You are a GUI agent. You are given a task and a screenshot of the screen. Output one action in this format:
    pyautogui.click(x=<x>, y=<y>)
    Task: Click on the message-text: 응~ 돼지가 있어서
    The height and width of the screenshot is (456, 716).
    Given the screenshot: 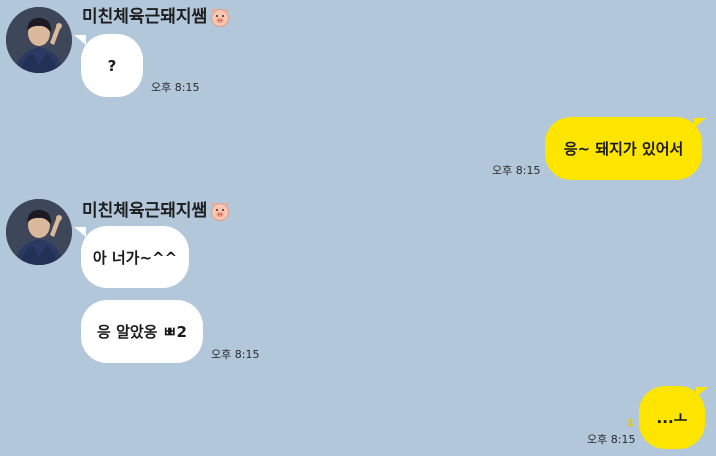 What is the action you would take?
    pyautogui.click(x=623, y=149)
    